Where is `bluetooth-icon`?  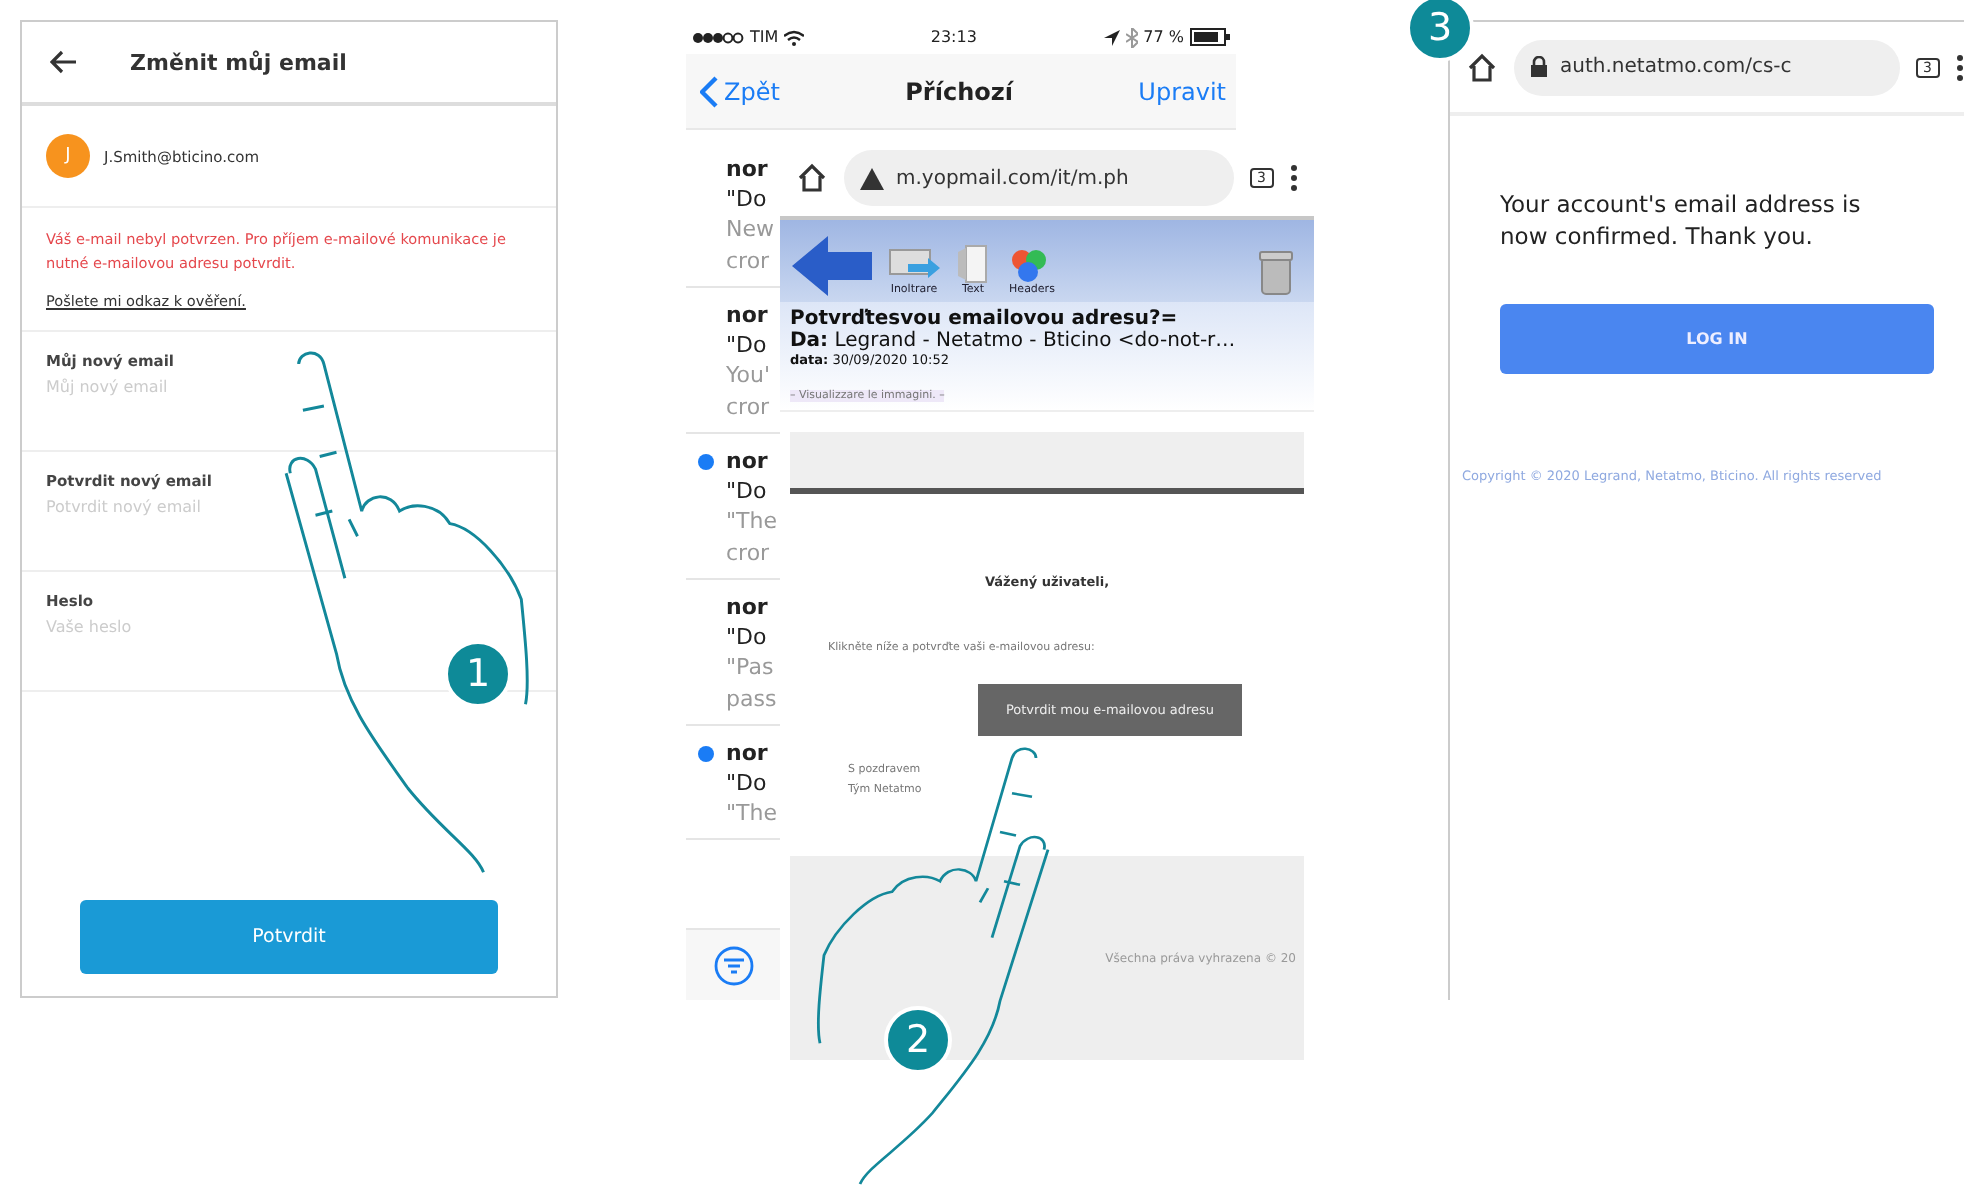 bluetooth-icon is located at coordinates (1131, 37).